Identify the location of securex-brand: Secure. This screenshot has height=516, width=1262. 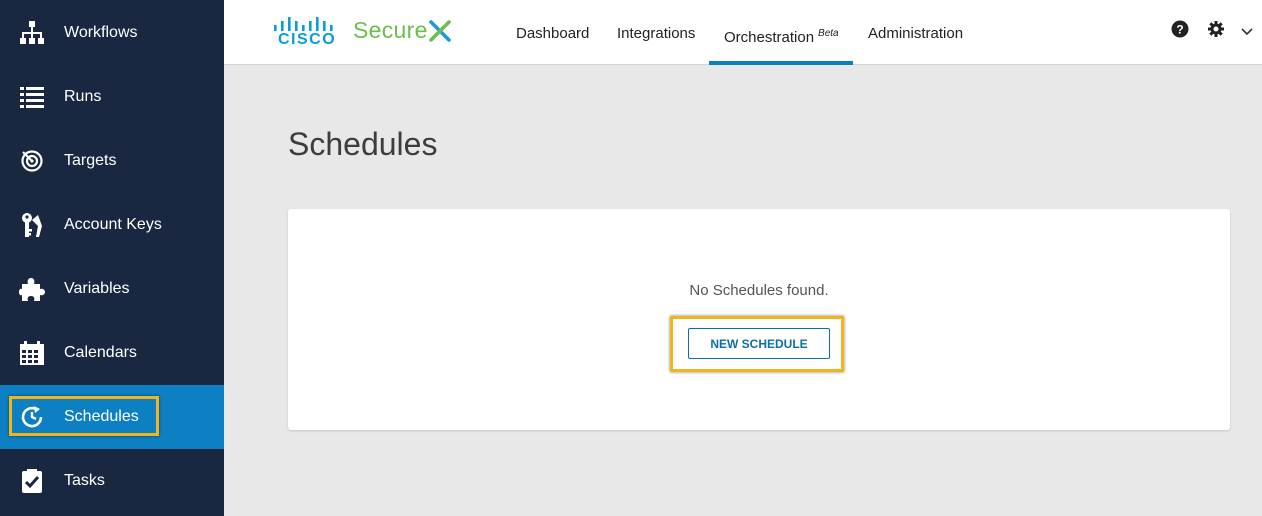
(402, 30).